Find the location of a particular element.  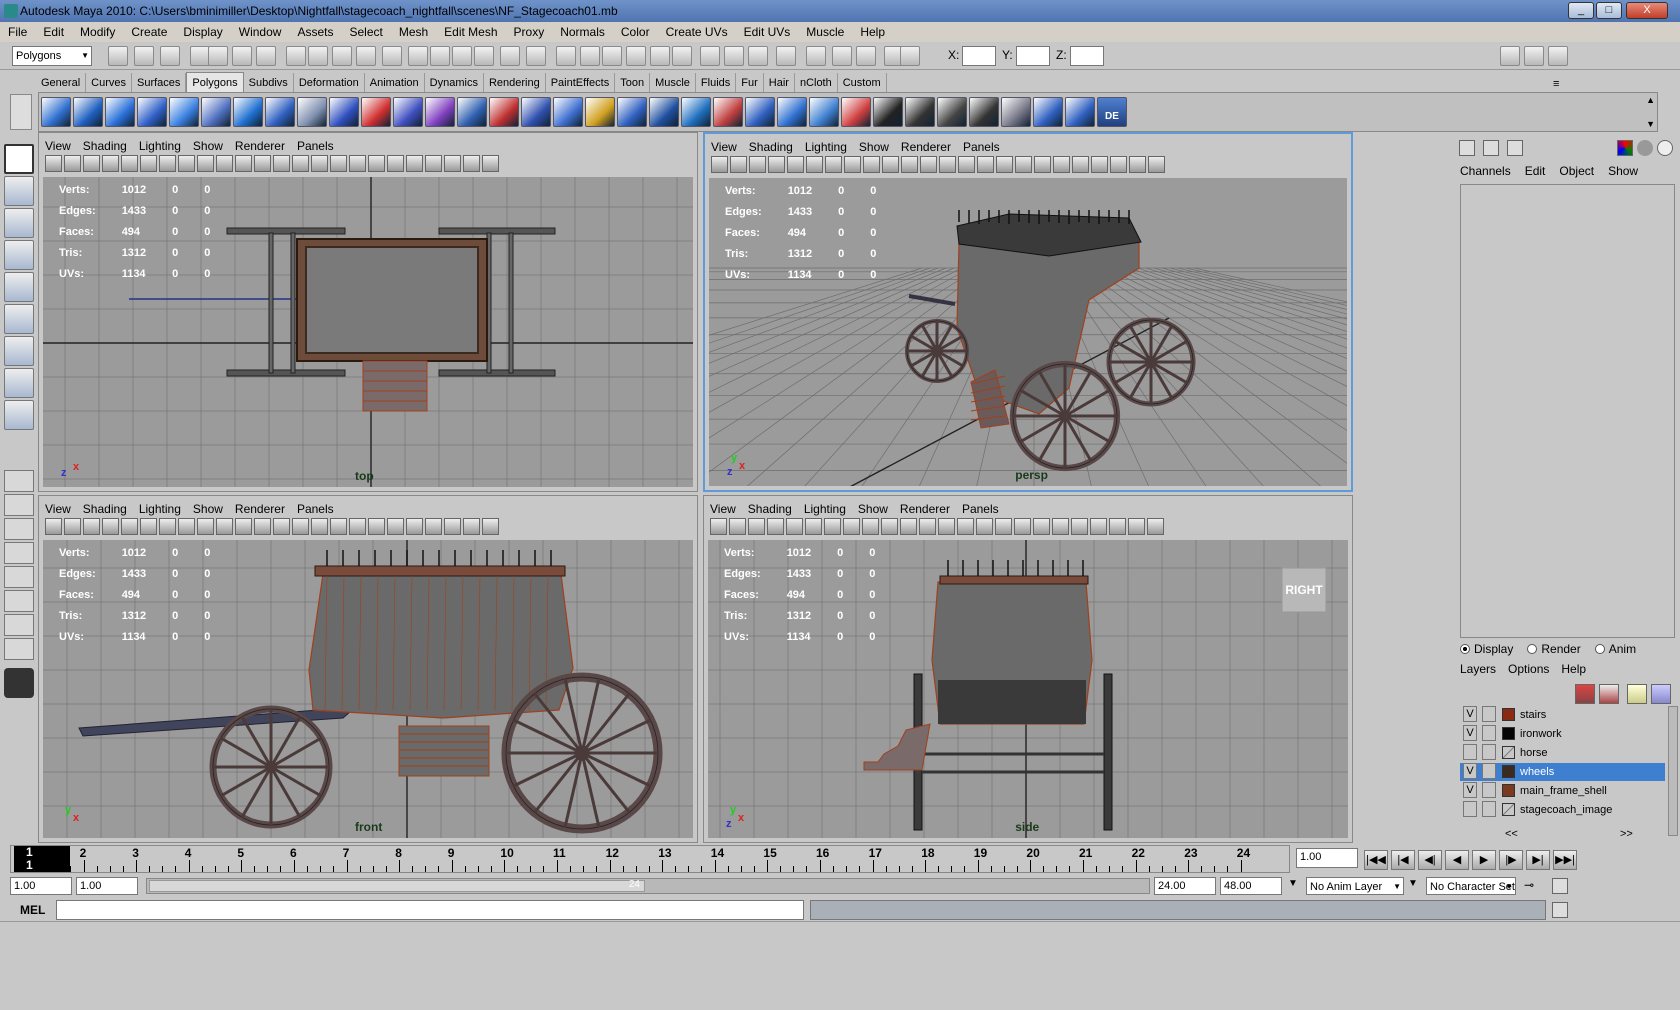

toggle-modeling-toolkit-icon is located at coordinates (1510, 56).